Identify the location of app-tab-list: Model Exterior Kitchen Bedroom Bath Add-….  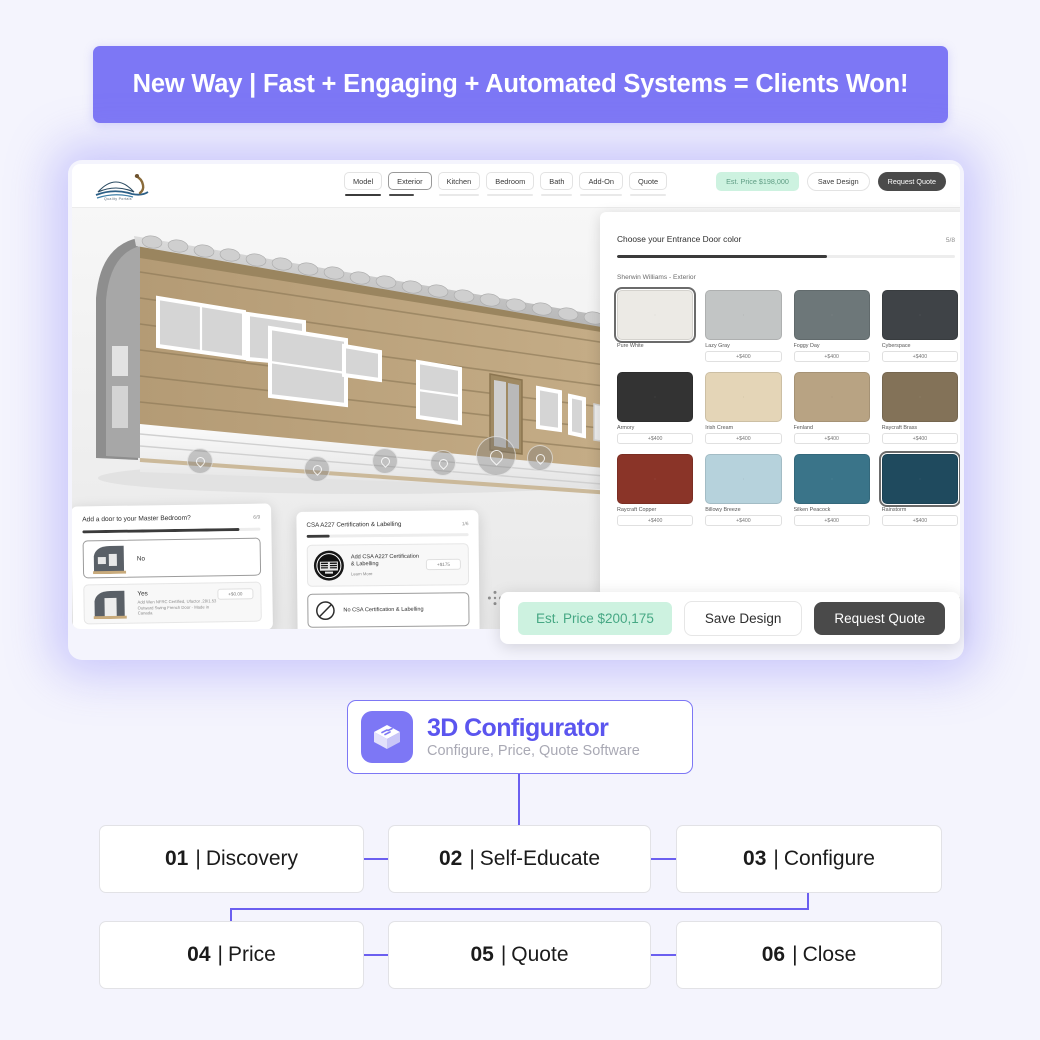
(506, 184).